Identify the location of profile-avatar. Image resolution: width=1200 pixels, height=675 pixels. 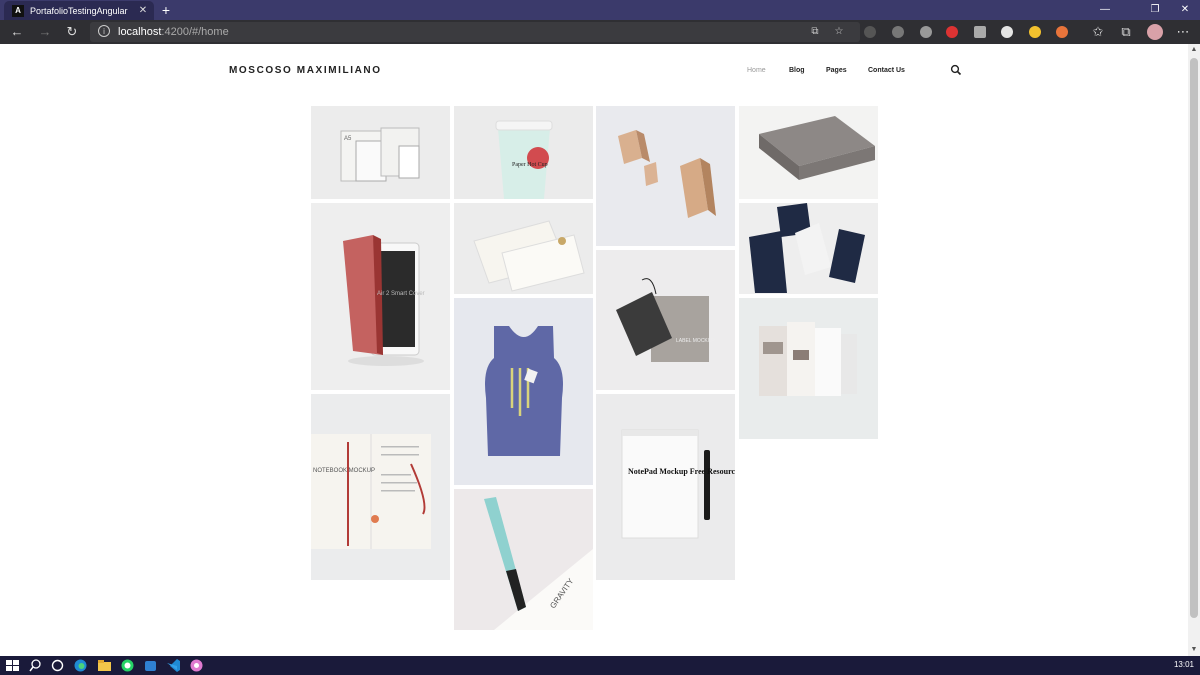
(1155, 32).